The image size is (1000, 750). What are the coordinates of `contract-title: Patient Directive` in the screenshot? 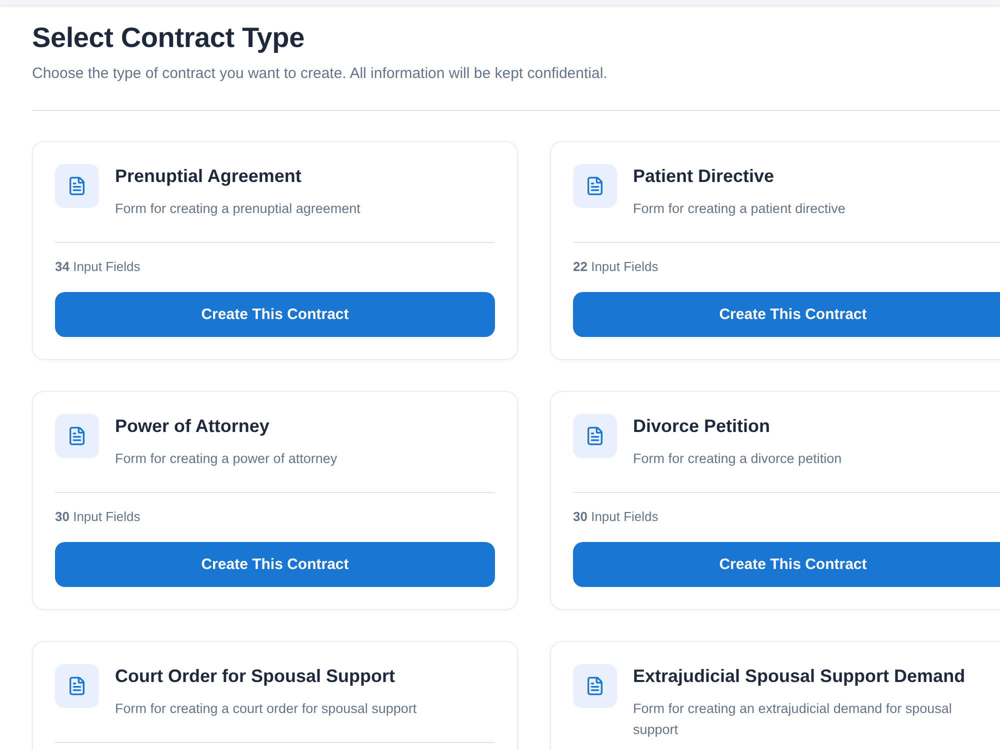 It's located at (704, 176).